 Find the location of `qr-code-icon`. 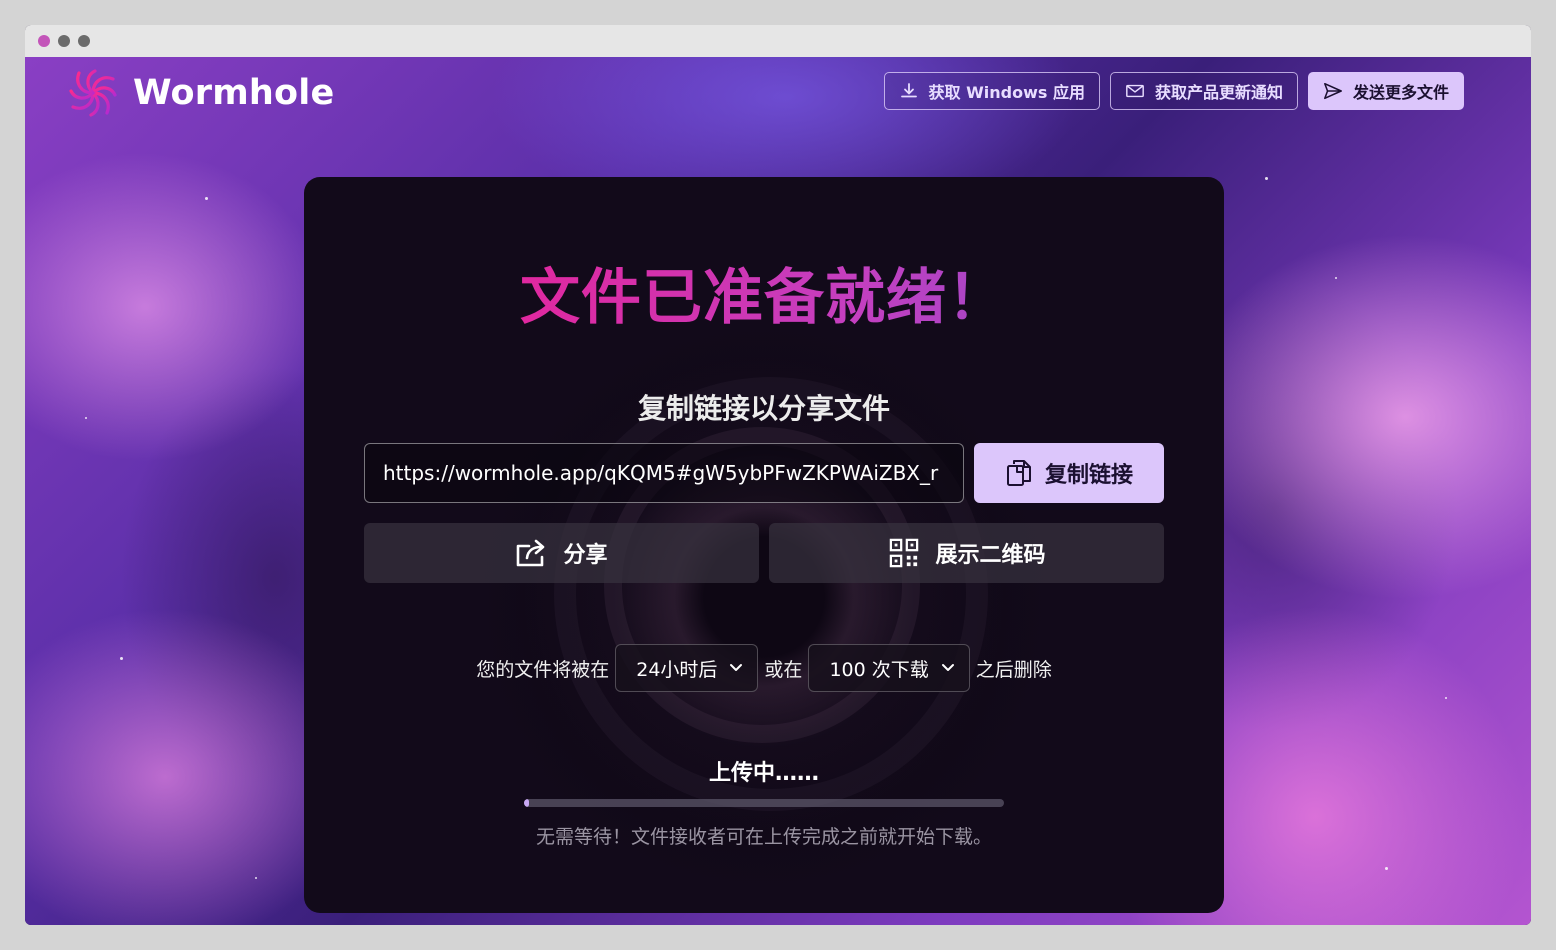

qr-code-icon is located at coordinates (904, 553).